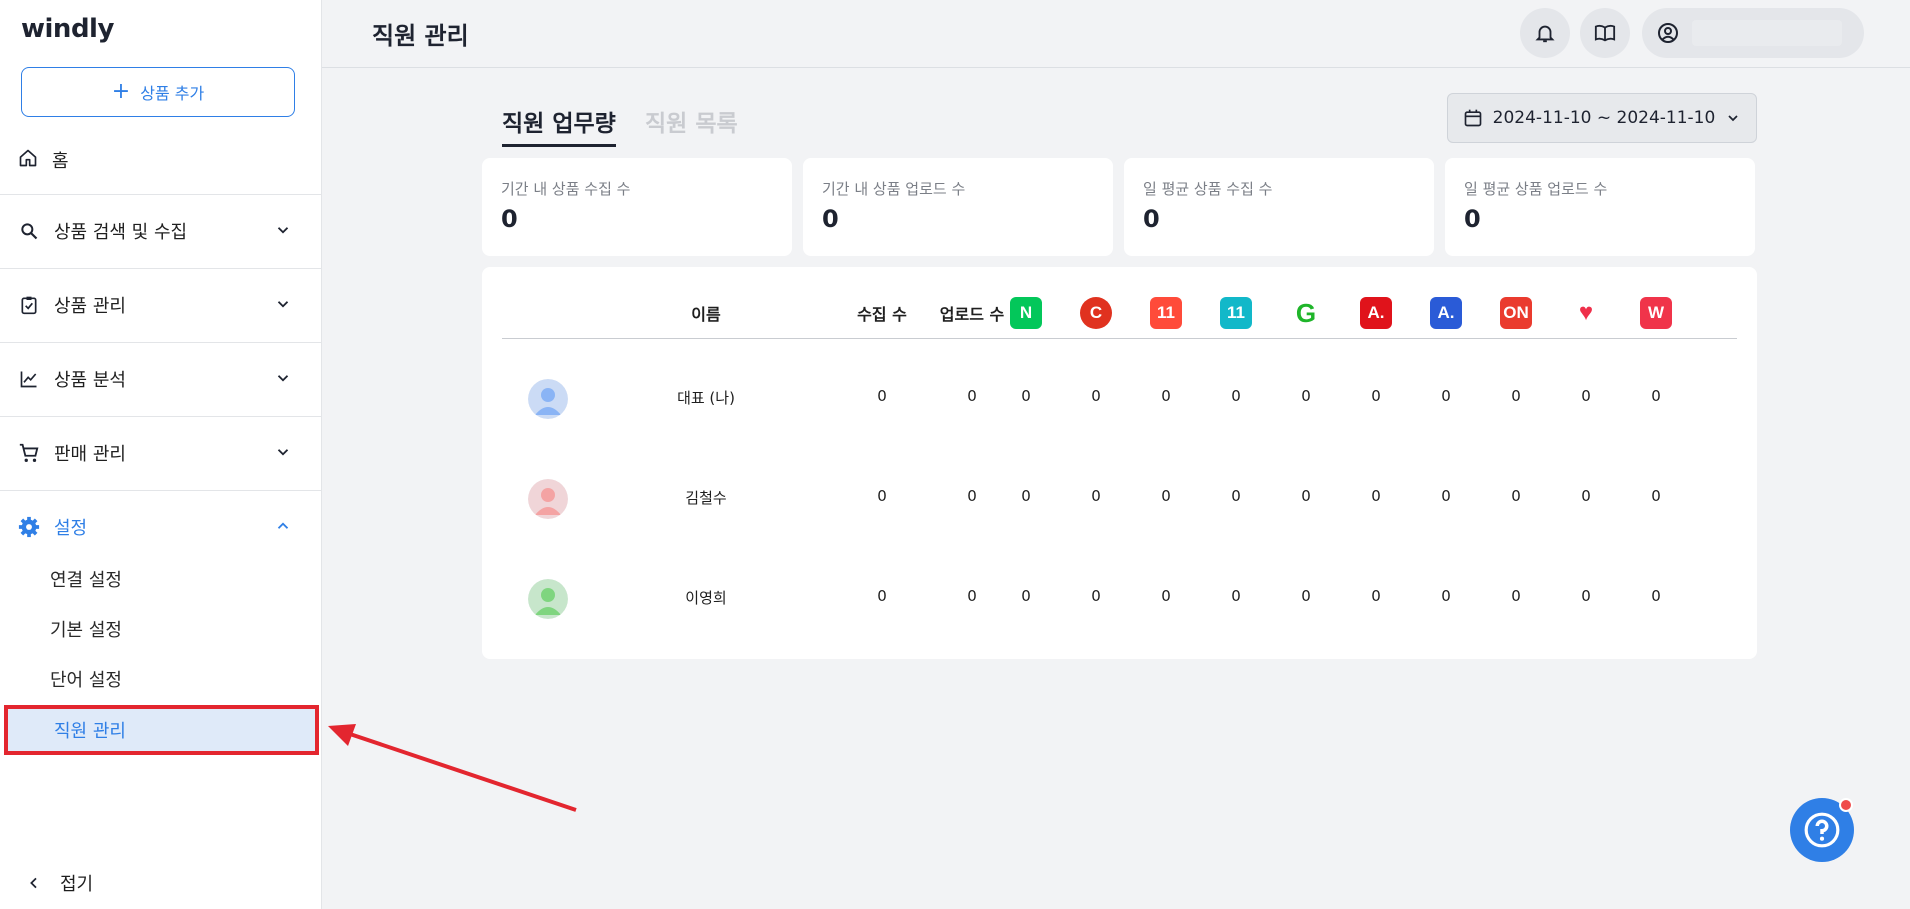  I want to click on add-product-label: 상품 추가, so click(172, 93).